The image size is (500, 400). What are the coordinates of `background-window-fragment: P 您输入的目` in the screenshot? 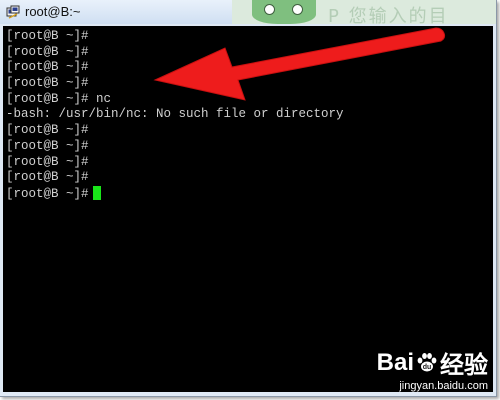 It's located at (364, 12).